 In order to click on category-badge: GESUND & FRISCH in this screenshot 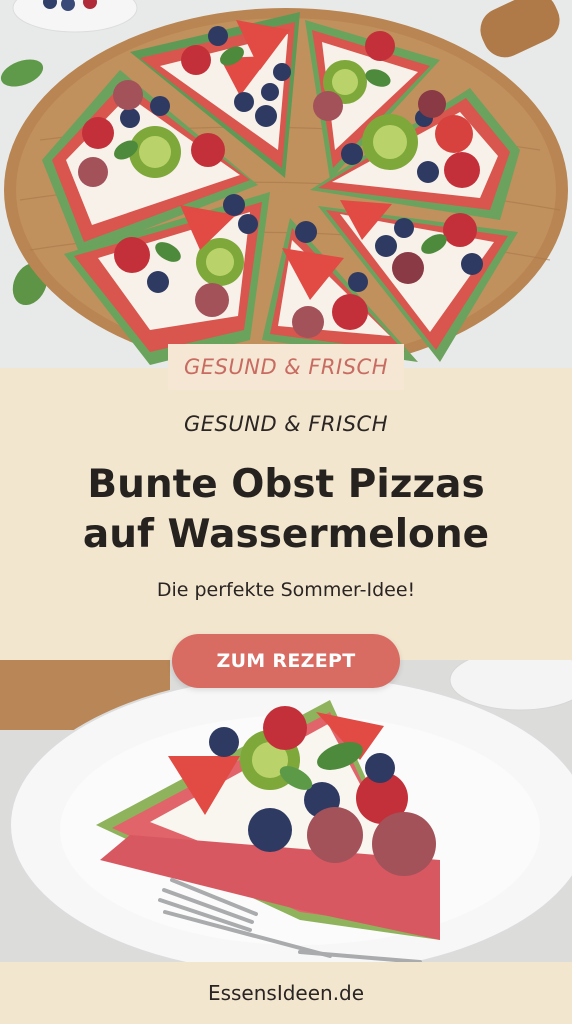, I will do `click(286, 367)`.